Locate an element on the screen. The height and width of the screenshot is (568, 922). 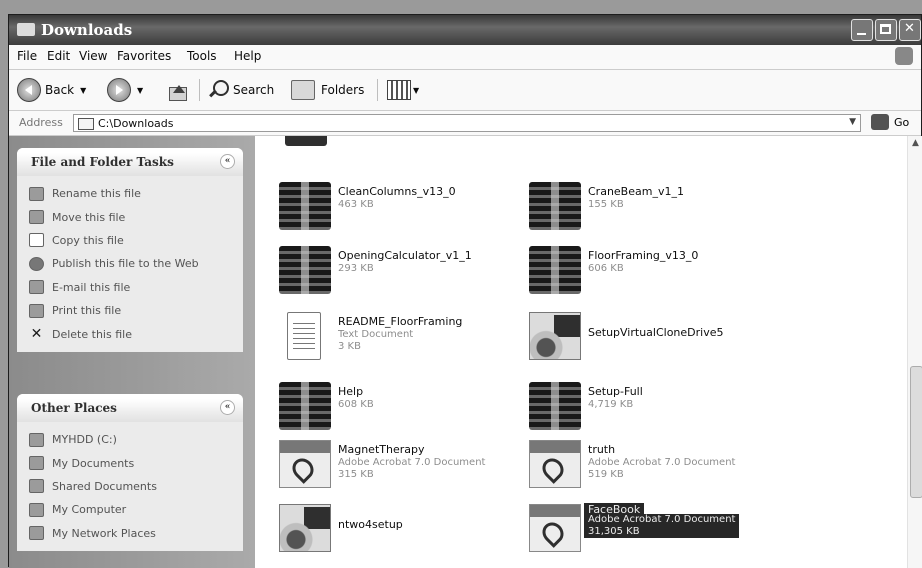
task-label: Rename this file is located at coordinates (96, 194).